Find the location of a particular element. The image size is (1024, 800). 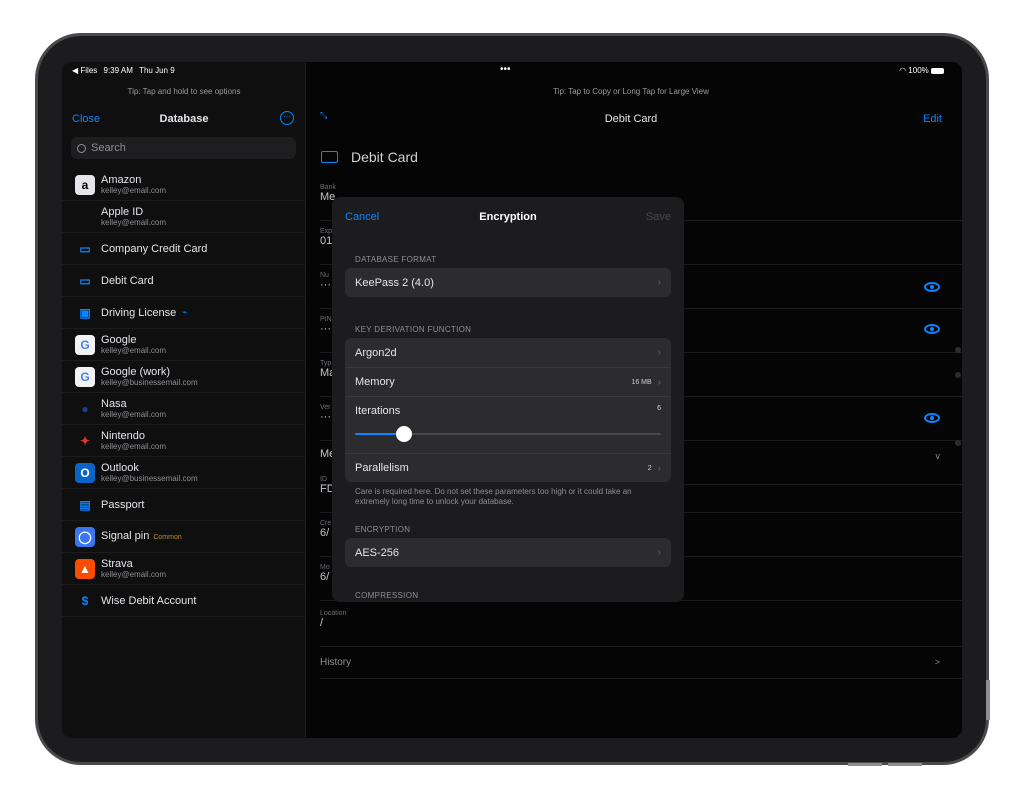

status-right: ◠ 100% is located at coordinates (921, 70).